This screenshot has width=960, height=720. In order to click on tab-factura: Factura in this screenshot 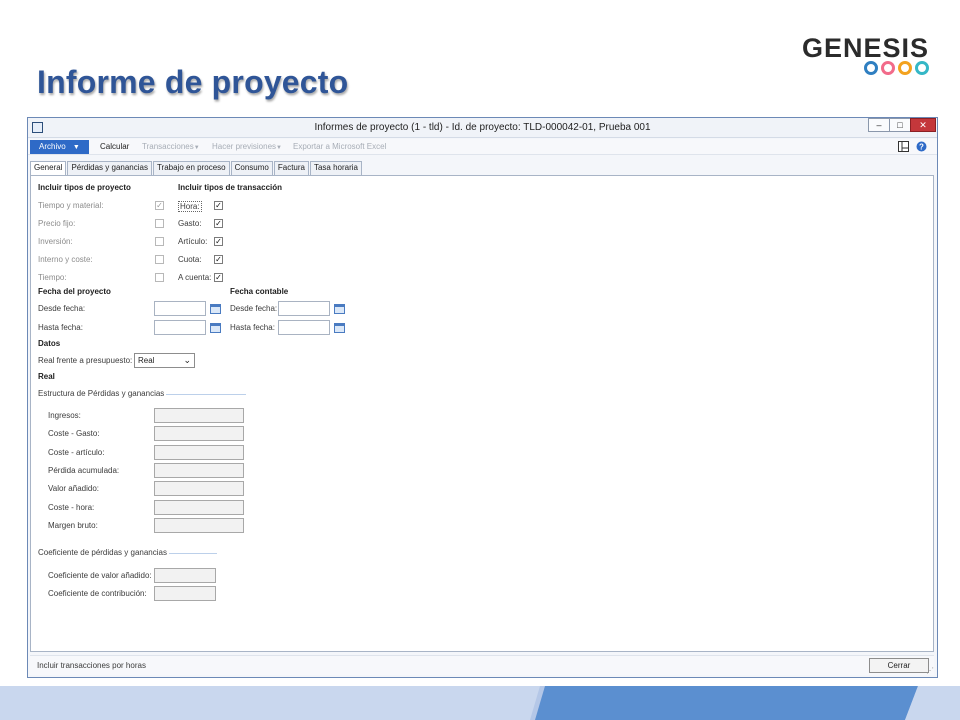, I will do `click(291, 168)`.